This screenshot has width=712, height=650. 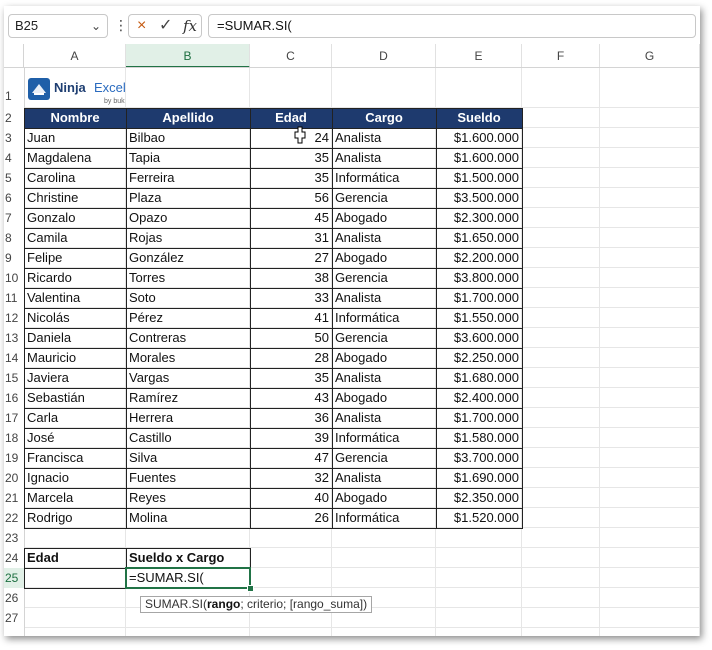 What do you see at coordinates (479, 56) in the screenshot?
I see `column-header-e: E` at bounding box center [479, 56].